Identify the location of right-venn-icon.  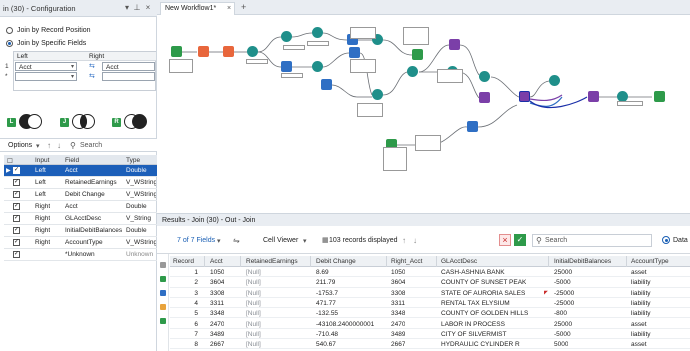
(136, 122).